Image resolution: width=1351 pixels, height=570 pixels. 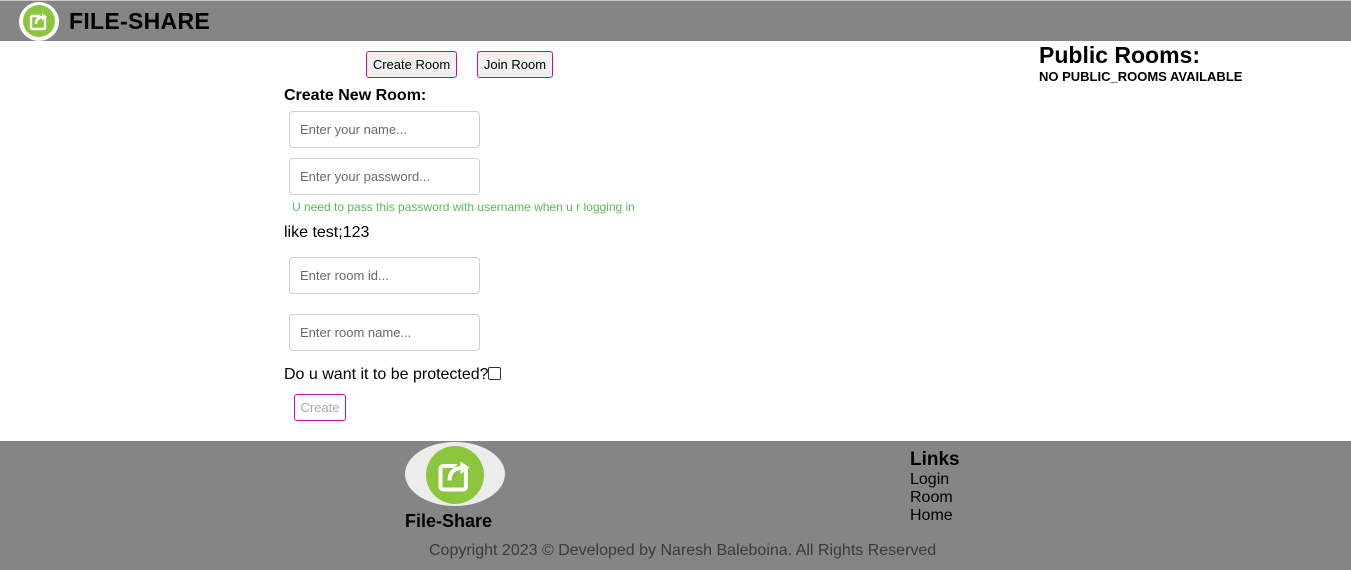 I want to click on footer-logo, so click(x=455, y=474).